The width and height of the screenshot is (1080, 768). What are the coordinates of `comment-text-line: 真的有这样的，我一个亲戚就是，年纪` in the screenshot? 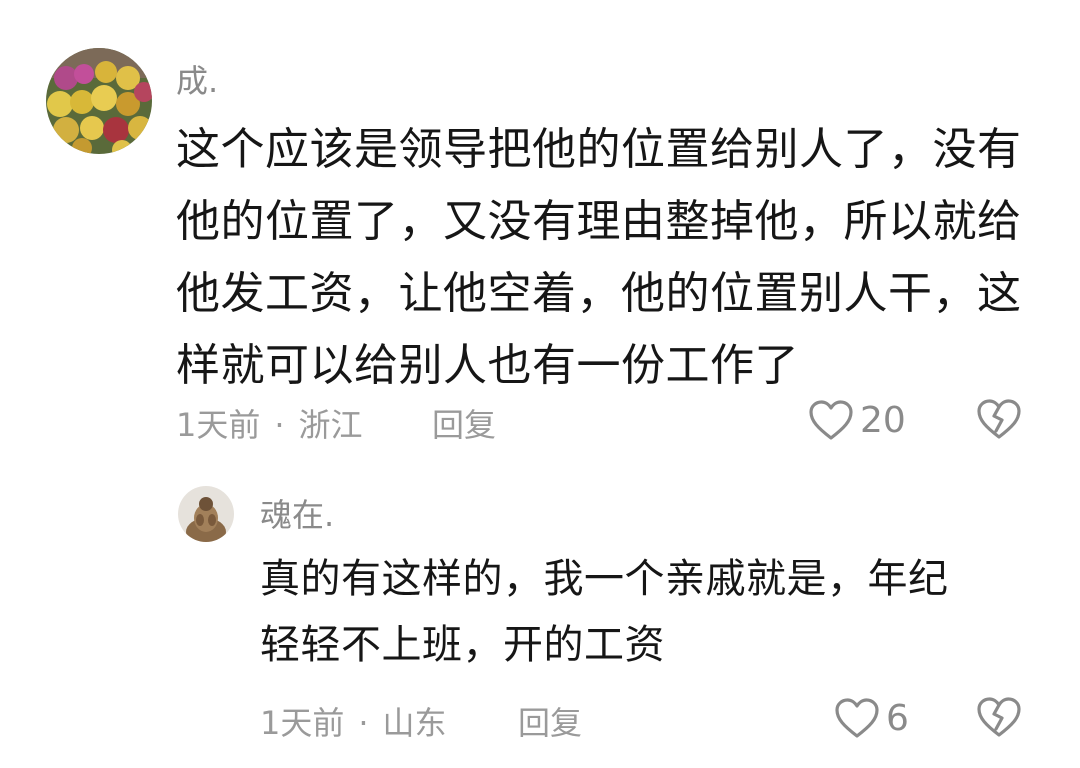 It's located at (604, 579).